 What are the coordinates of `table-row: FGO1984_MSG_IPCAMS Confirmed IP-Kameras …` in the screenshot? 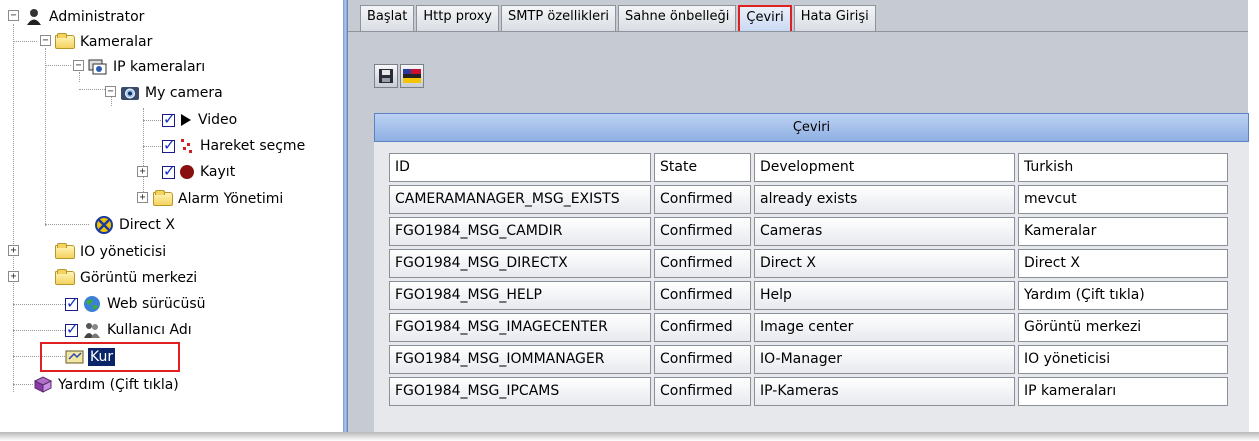 It's located at (808, 391).